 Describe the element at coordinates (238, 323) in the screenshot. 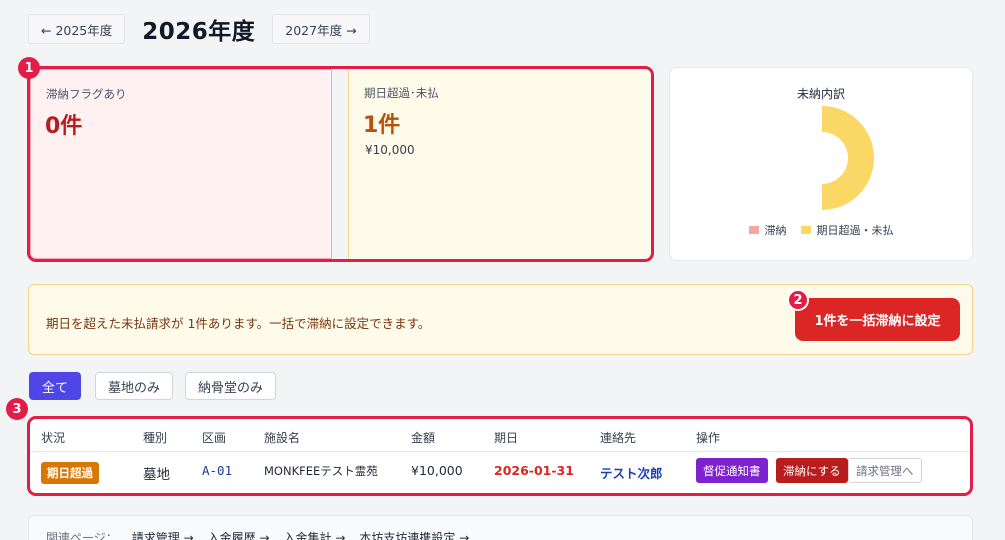

I see `alert-message: 期日を超えた未払請求が 1件あります。一括で滞納に設定できます。` at that location.